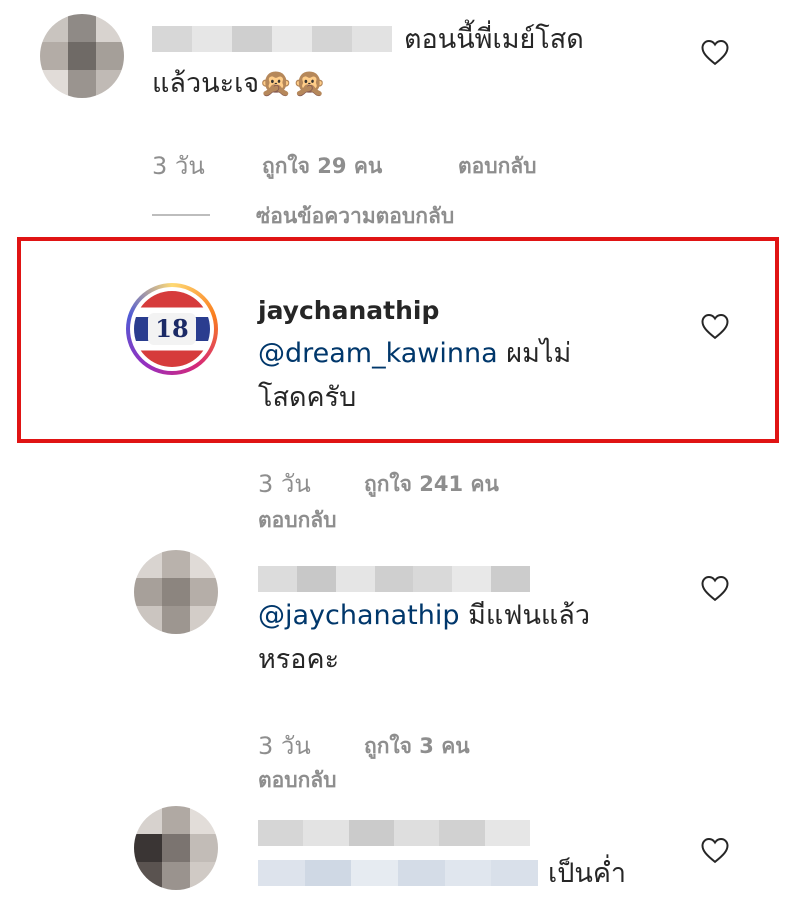 This screenshot has height=909, width=800. I want to click on comment-text: @jaychanathip มีแฟนแล้ว, so click(424, 616).